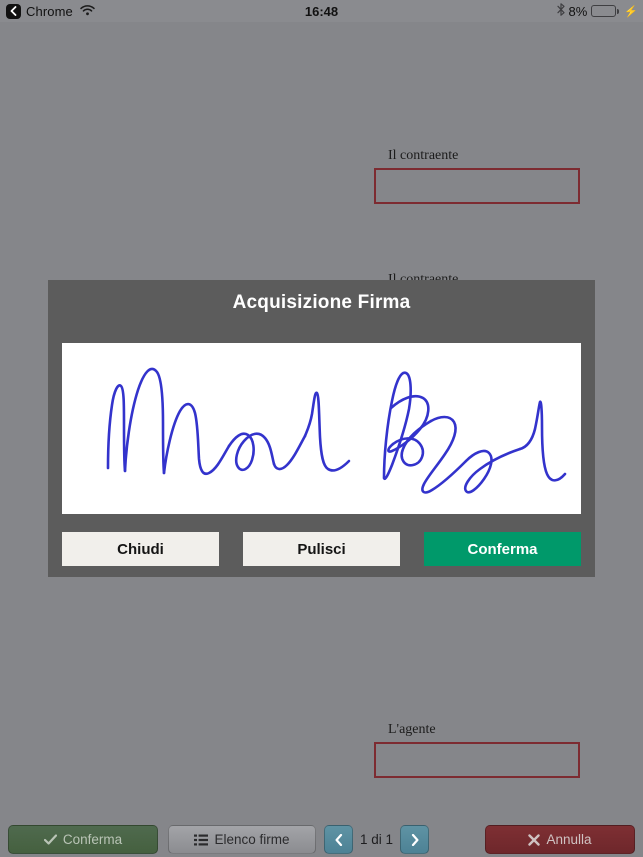 Image resolution: width=643 pixels, height=857 pixels. What do you see at coordinates (201, 840) in the screenshot?
I see `list-icon` at bounding box center [201, 840].